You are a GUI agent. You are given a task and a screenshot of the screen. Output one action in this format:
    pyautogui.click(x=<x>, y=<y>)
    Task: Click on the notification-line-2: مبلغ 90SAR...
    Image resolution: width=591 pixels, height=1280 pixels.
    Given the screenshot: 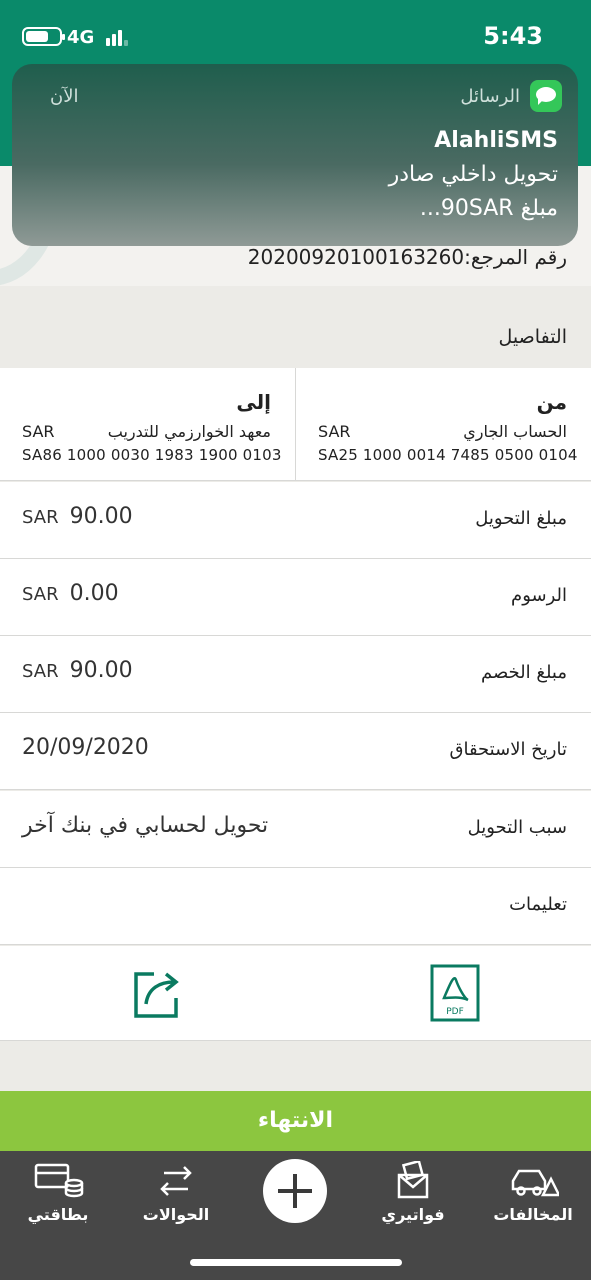 What is the action you would take?
    pyautogui.click(x=488, y=208)
    